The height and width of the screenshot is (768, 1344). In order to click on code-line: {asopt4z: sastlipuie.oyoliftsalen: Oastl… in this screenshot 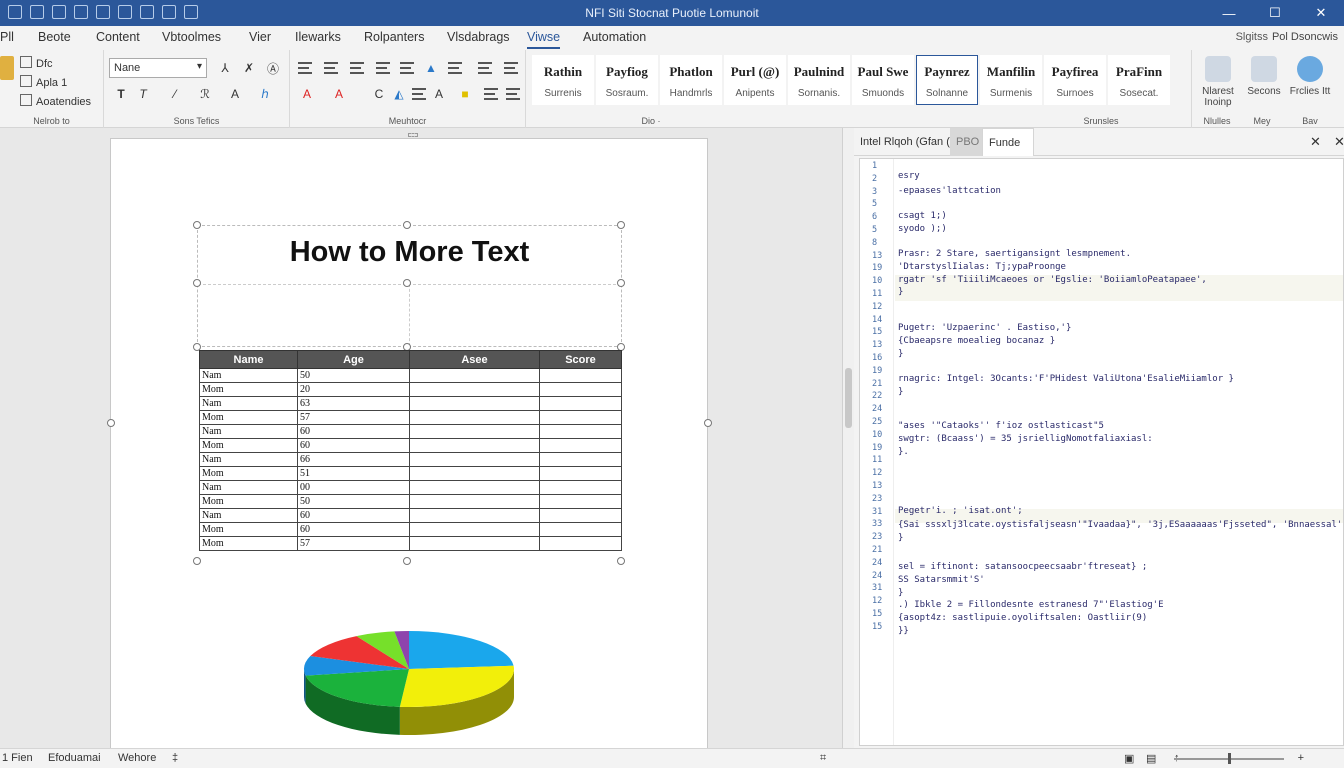, I will do `click(1022, 618)`.